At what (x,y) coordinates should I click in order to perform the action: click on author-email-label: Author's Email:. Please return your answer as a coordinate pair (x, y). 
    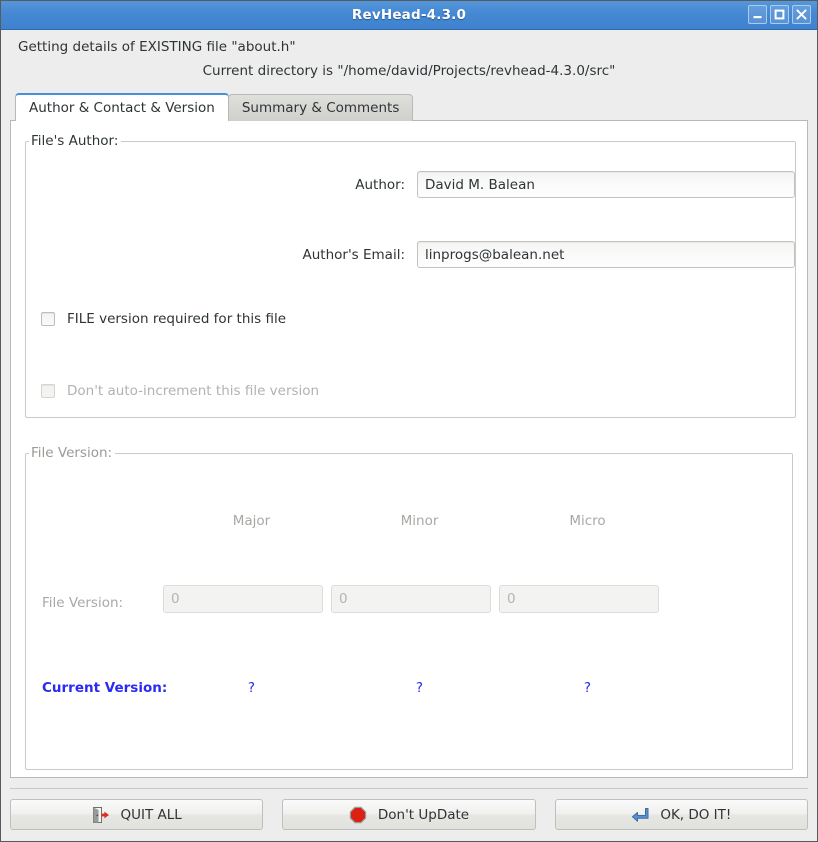
    Looking at the image, I should click on (354, 254).